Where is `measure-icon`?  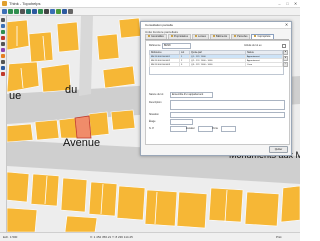
measure-icon is located at coordinates (40, 11).